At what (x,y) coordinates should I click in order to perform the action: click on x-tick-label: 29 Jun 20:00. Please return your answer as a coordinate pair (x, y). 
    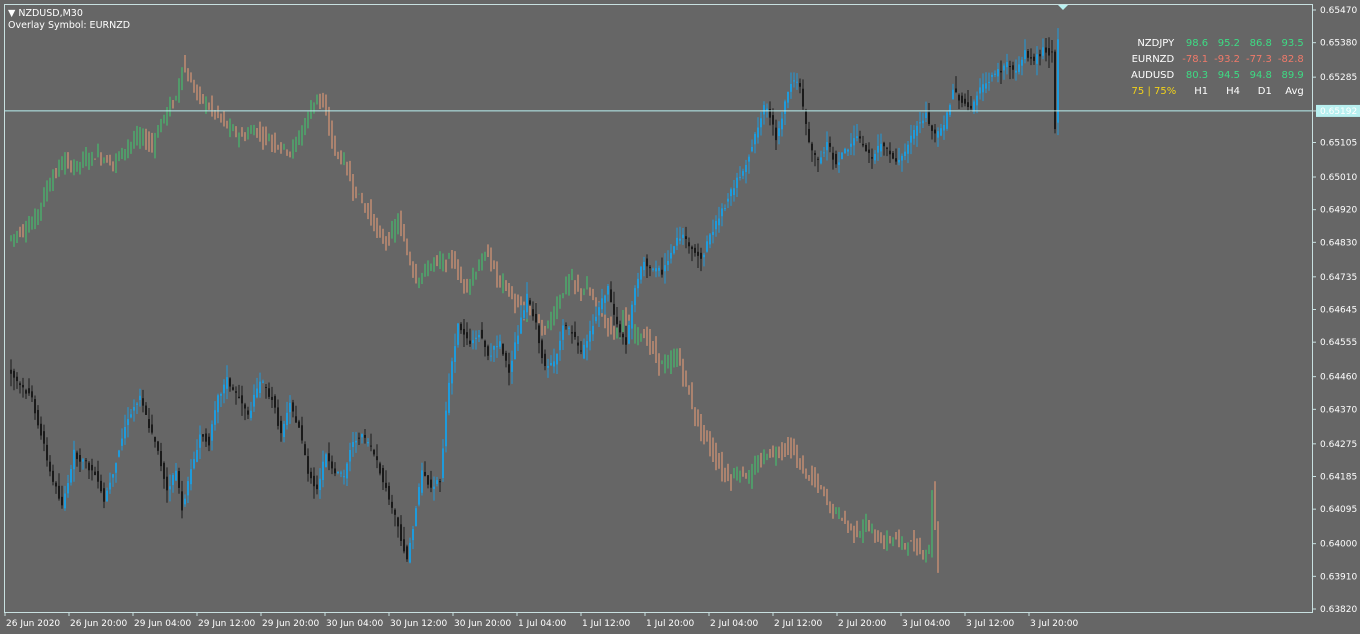
    Looking at the image, I should click on (290, 624).